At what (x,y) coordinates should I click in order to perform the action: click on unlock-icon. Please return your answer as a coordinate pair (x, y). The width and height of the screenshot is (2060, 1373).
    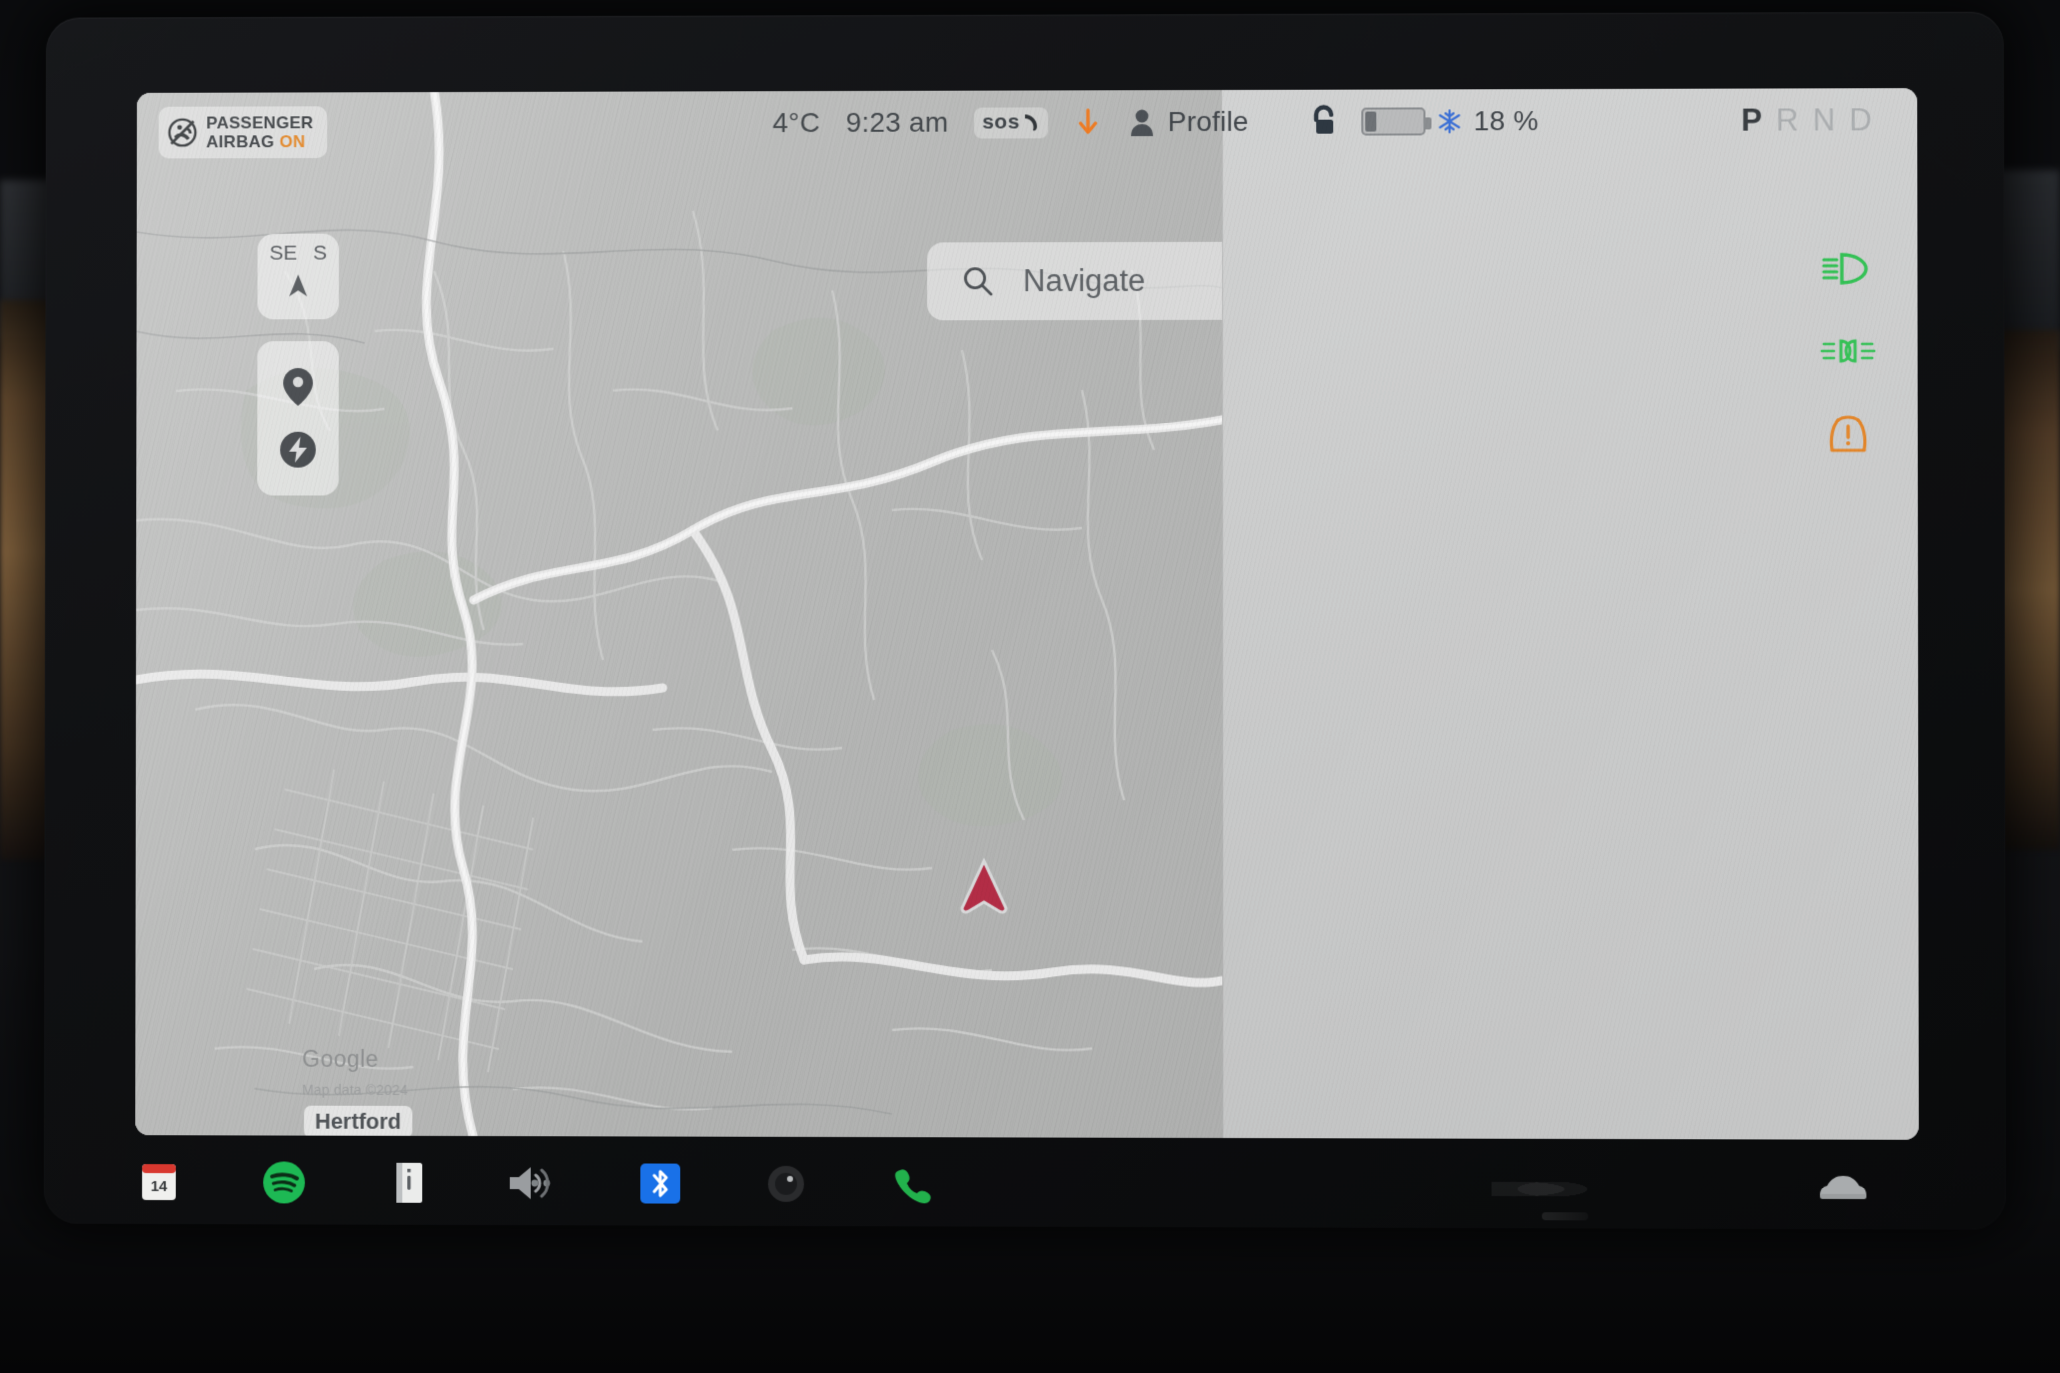
    Looking at the image, I should click on (1323, 122).